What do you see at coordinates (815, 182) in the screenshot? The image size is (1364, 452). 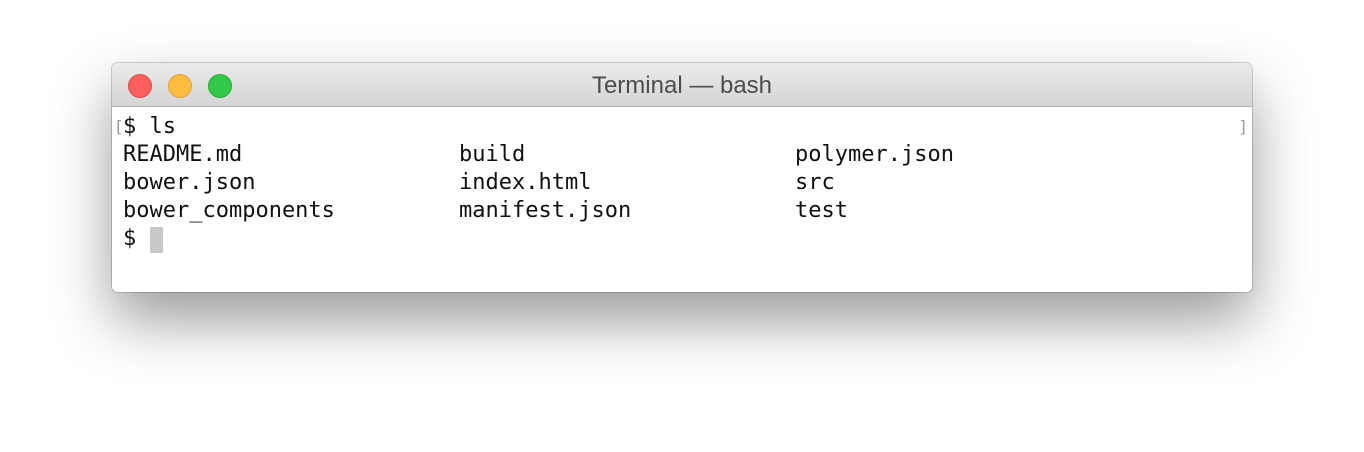 I see `listing-item: src` at bounding box center [815, 182].